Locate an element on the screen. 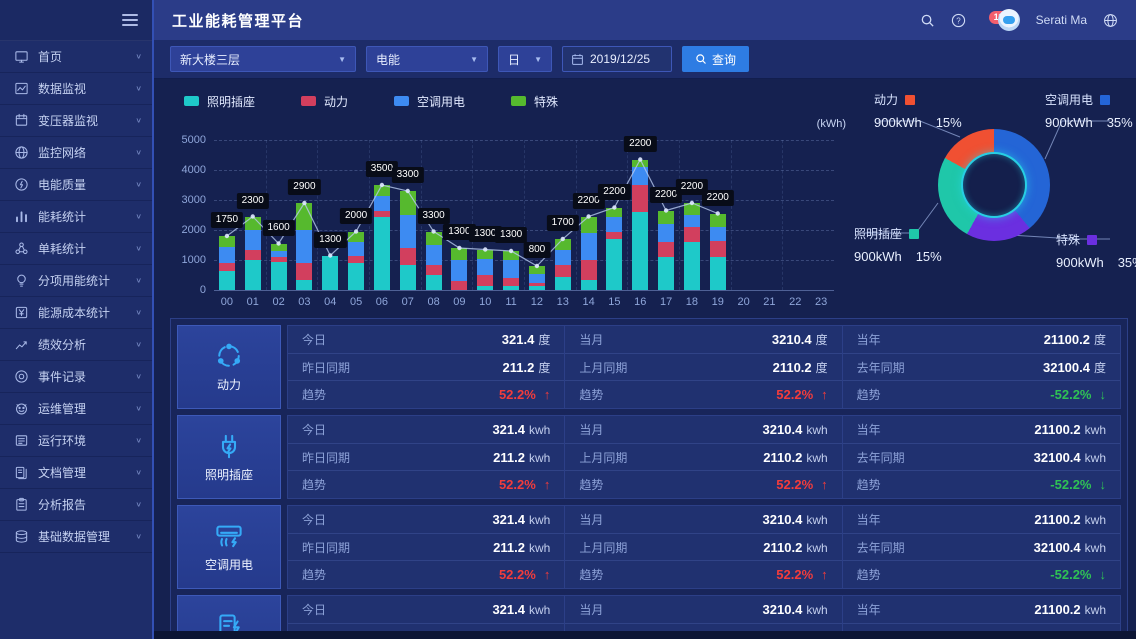  legend-item: 动力 is located at coordinates (324, 101).